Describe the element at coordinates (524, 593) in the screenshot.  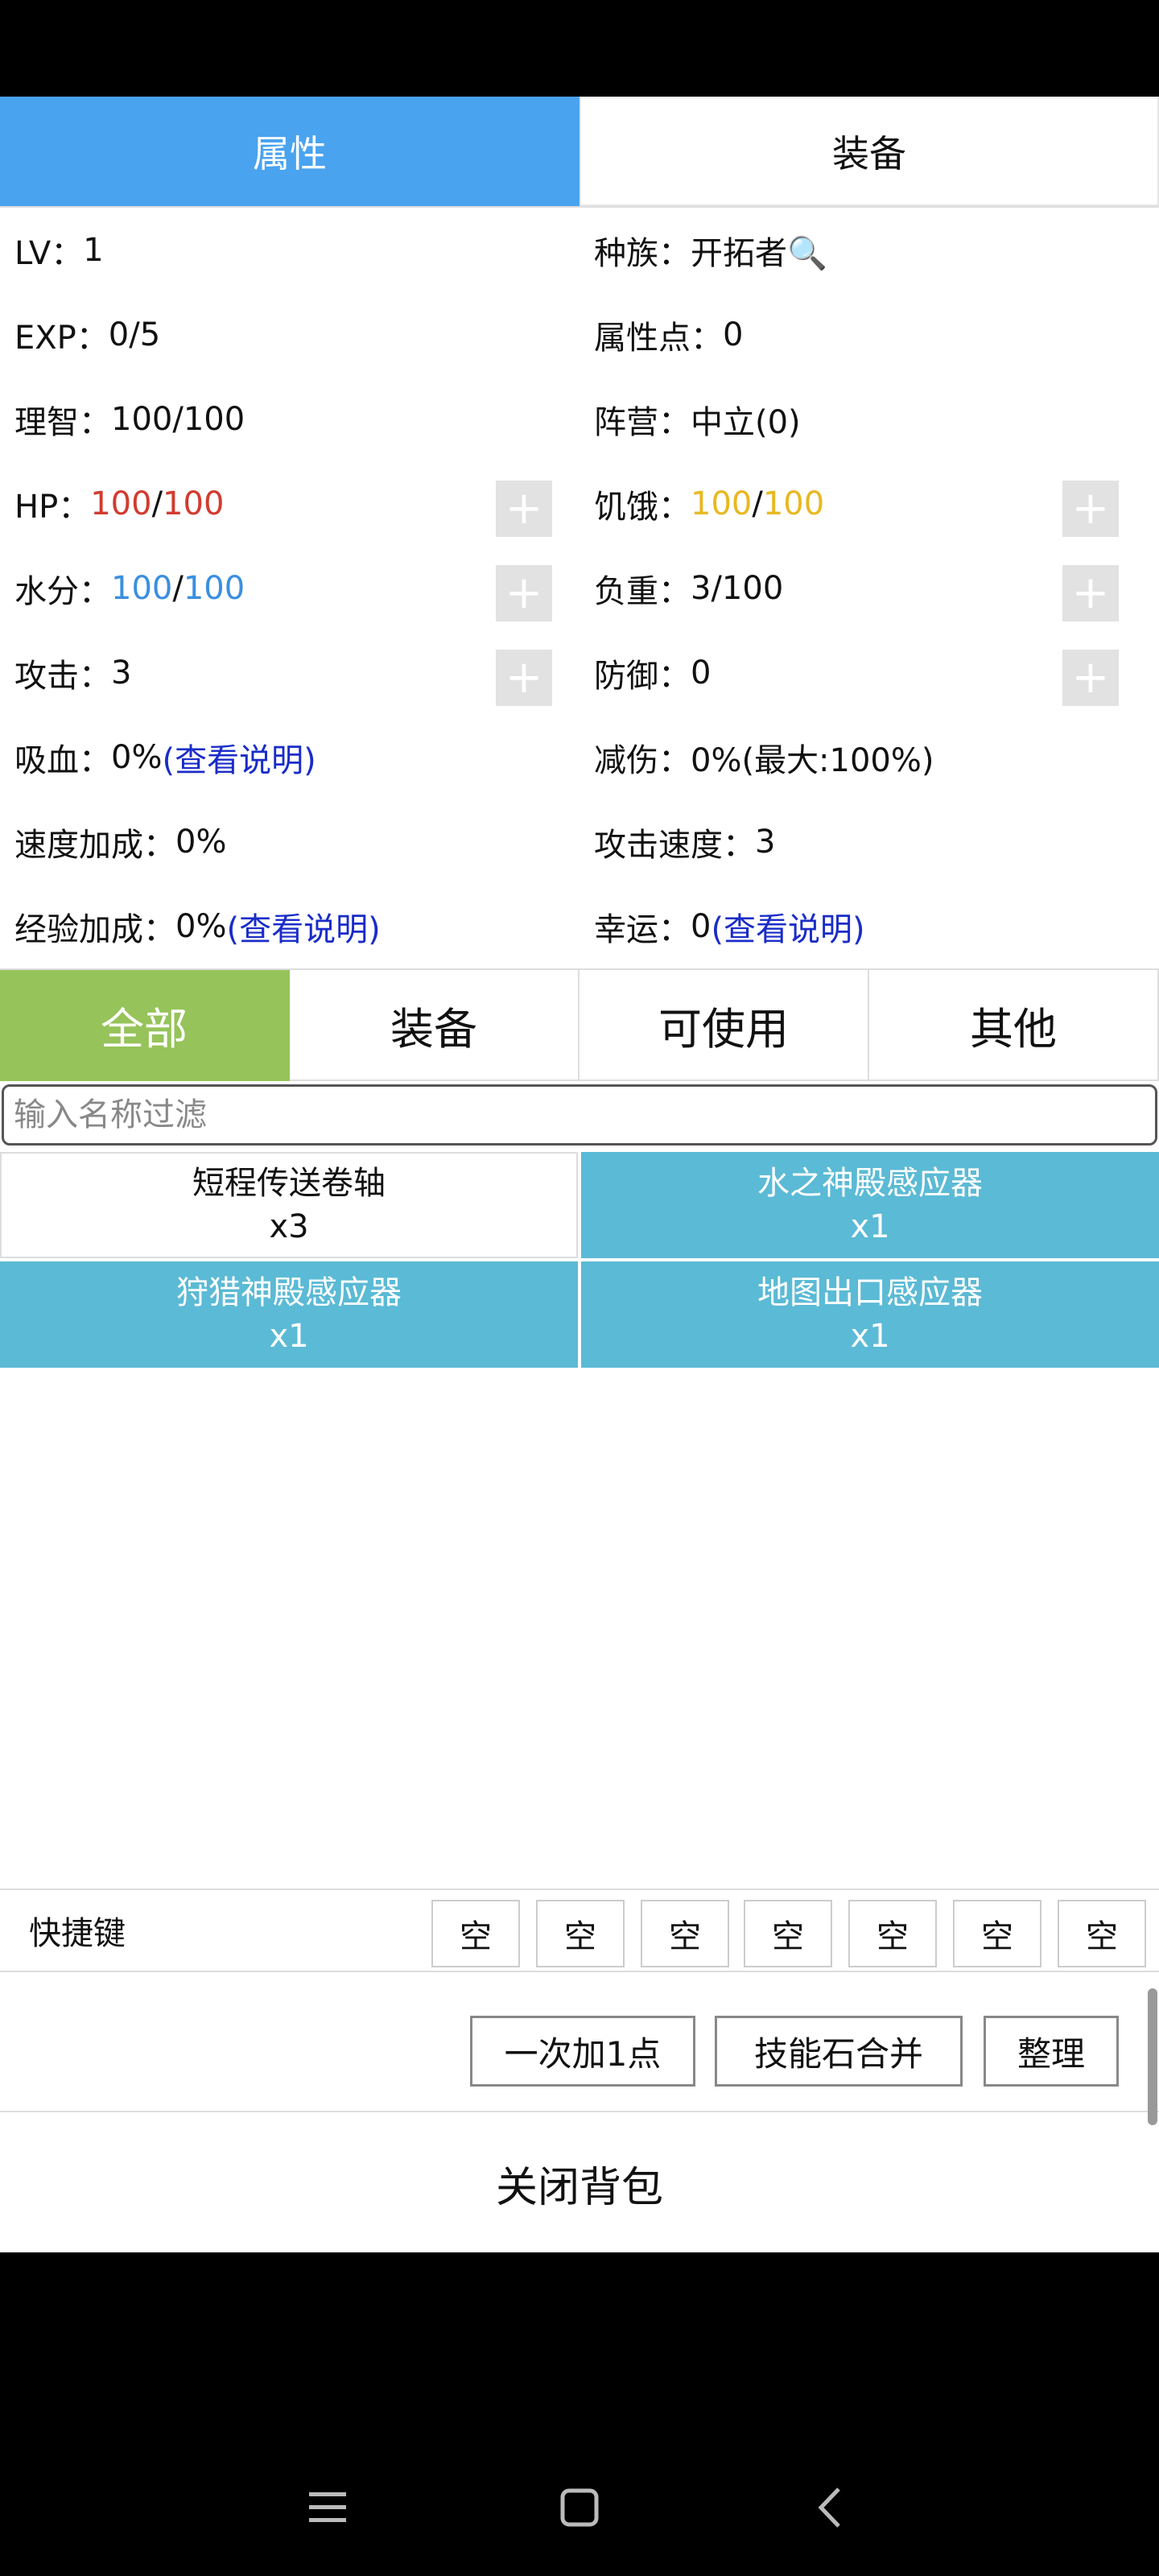
I see `add-water-button: +` at that location.